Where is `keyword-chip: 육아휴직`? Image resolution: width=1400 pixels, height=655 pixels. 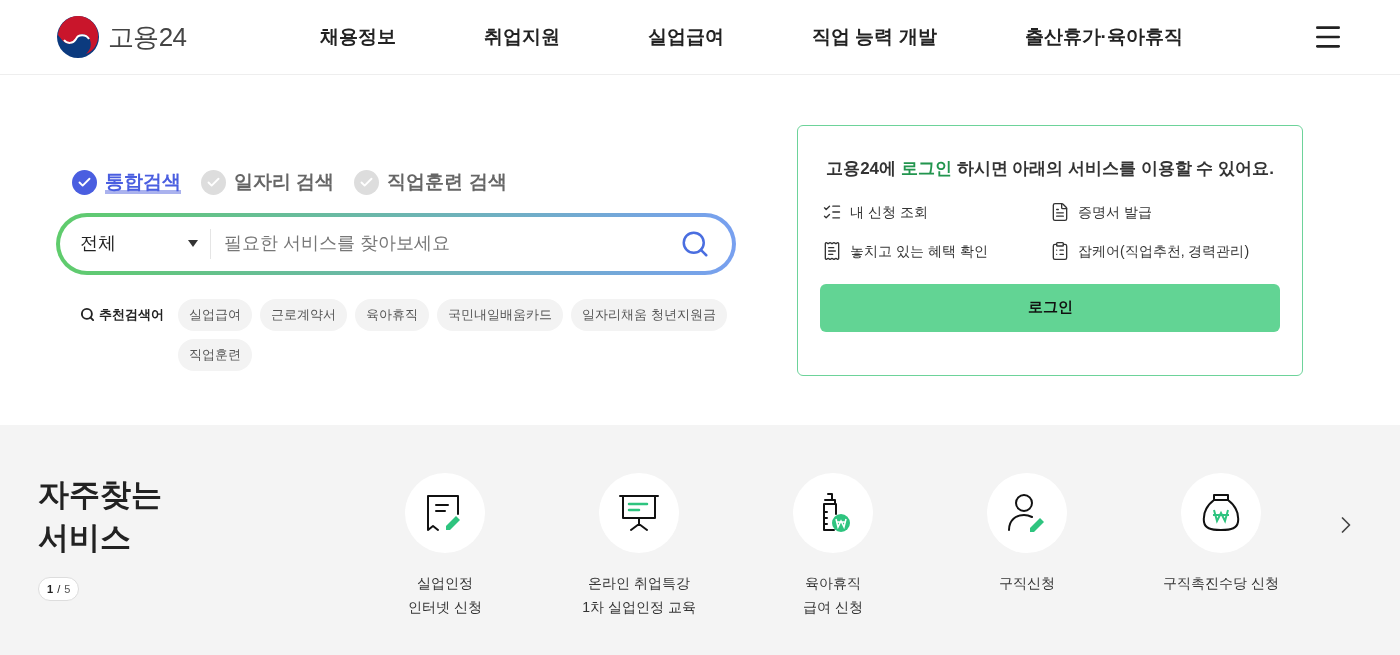 keyword-chip: 육아휴직 is located at coordinates (392, 314).